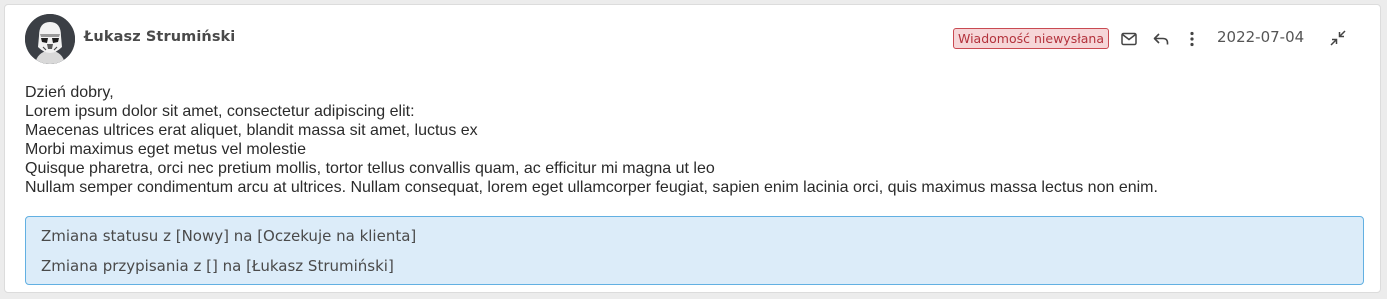 The height and width of the screenshot is (299, 1387). What do you see at coordinates (165, 149) in the screenshot?
I see `body-line: Morbi maximus eget metus vel molestie` at bounding box center [165, 149].